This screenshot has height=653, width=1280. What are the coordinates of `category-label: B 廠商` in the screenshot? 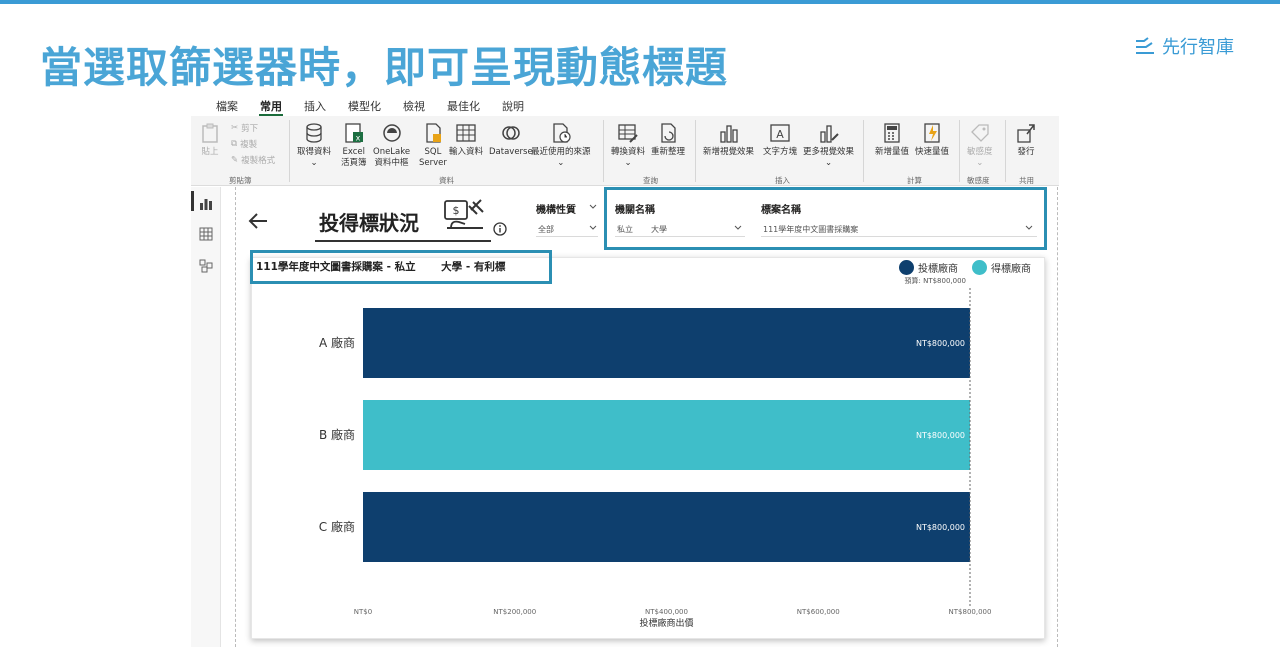 It's located at (337, 434).